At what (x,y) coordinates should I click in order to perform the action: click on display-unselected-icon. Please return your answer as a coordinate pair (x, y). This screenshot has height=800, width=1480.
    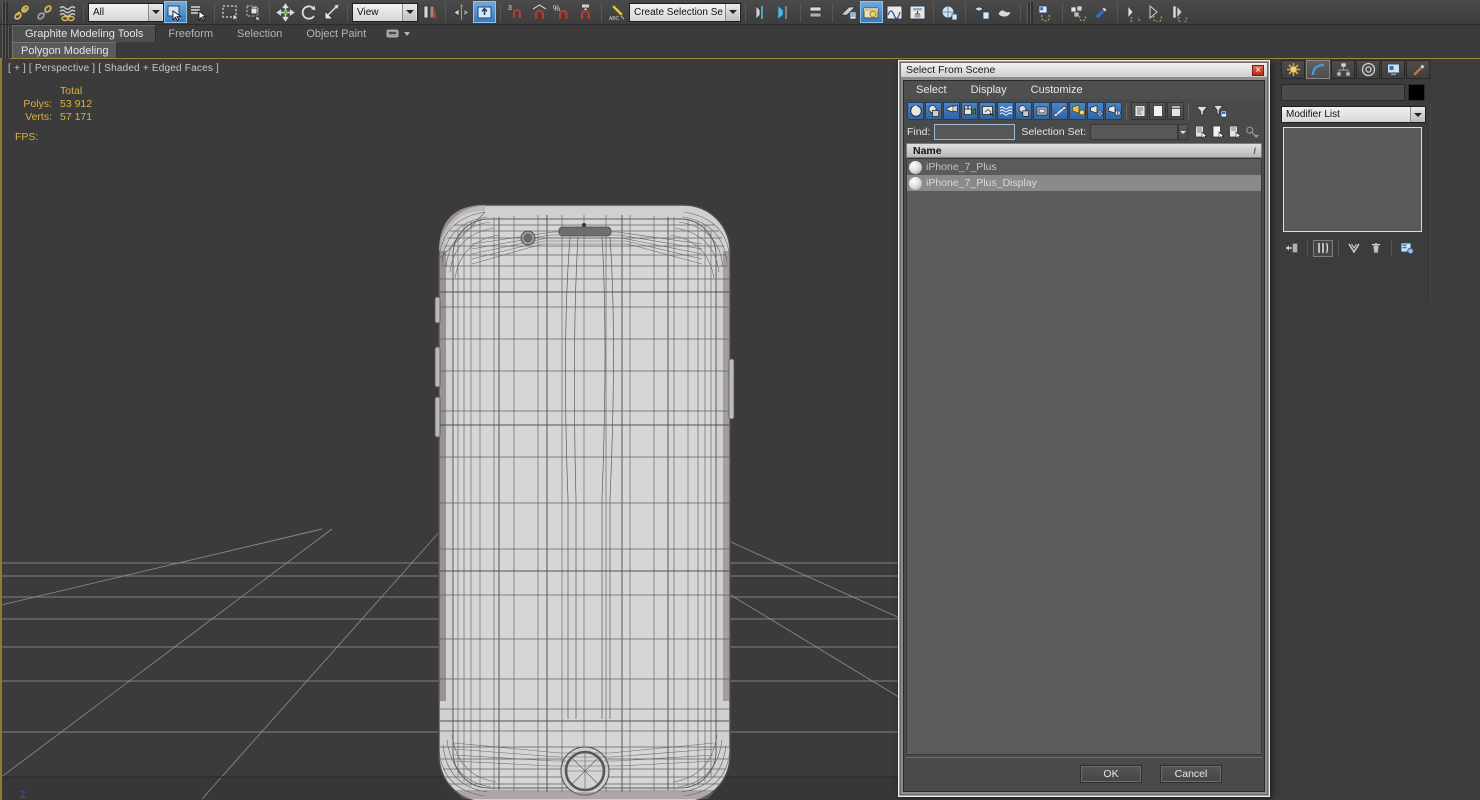
    Looking at the image, I should click on (1113, 111).